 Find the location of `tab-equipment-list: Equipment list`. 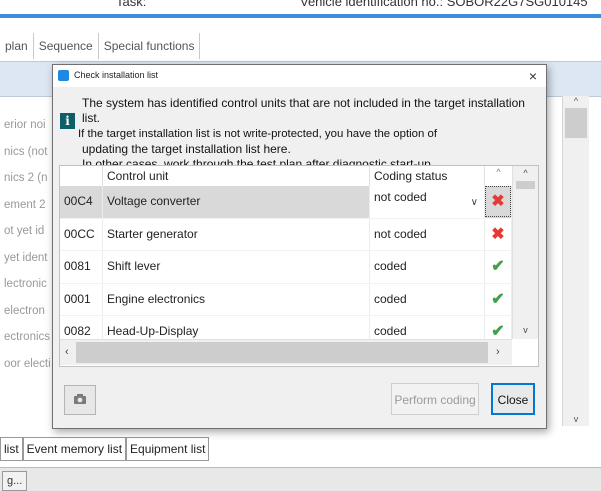

tab-equipment-list: Equipment list is located at coordinates (168, 449).